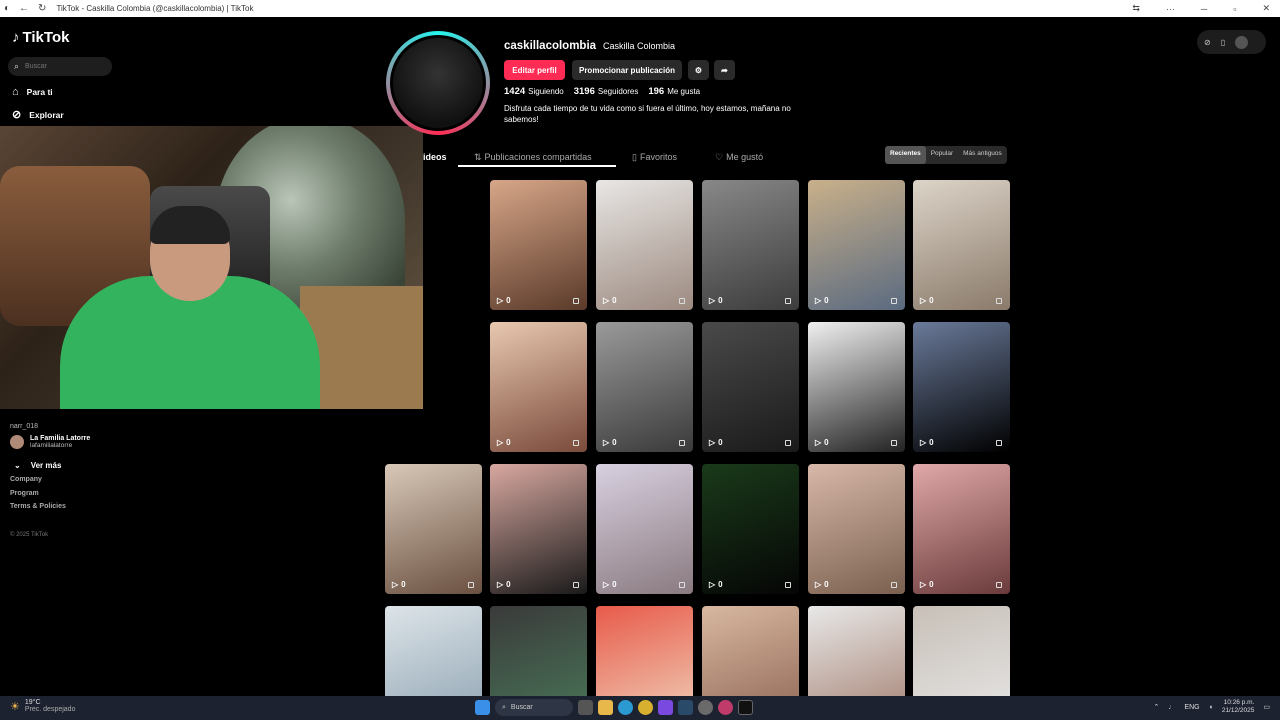  Describe the element at coordinates (1170, 9) in the screenshot. I see `more-icon: ···` at that location.